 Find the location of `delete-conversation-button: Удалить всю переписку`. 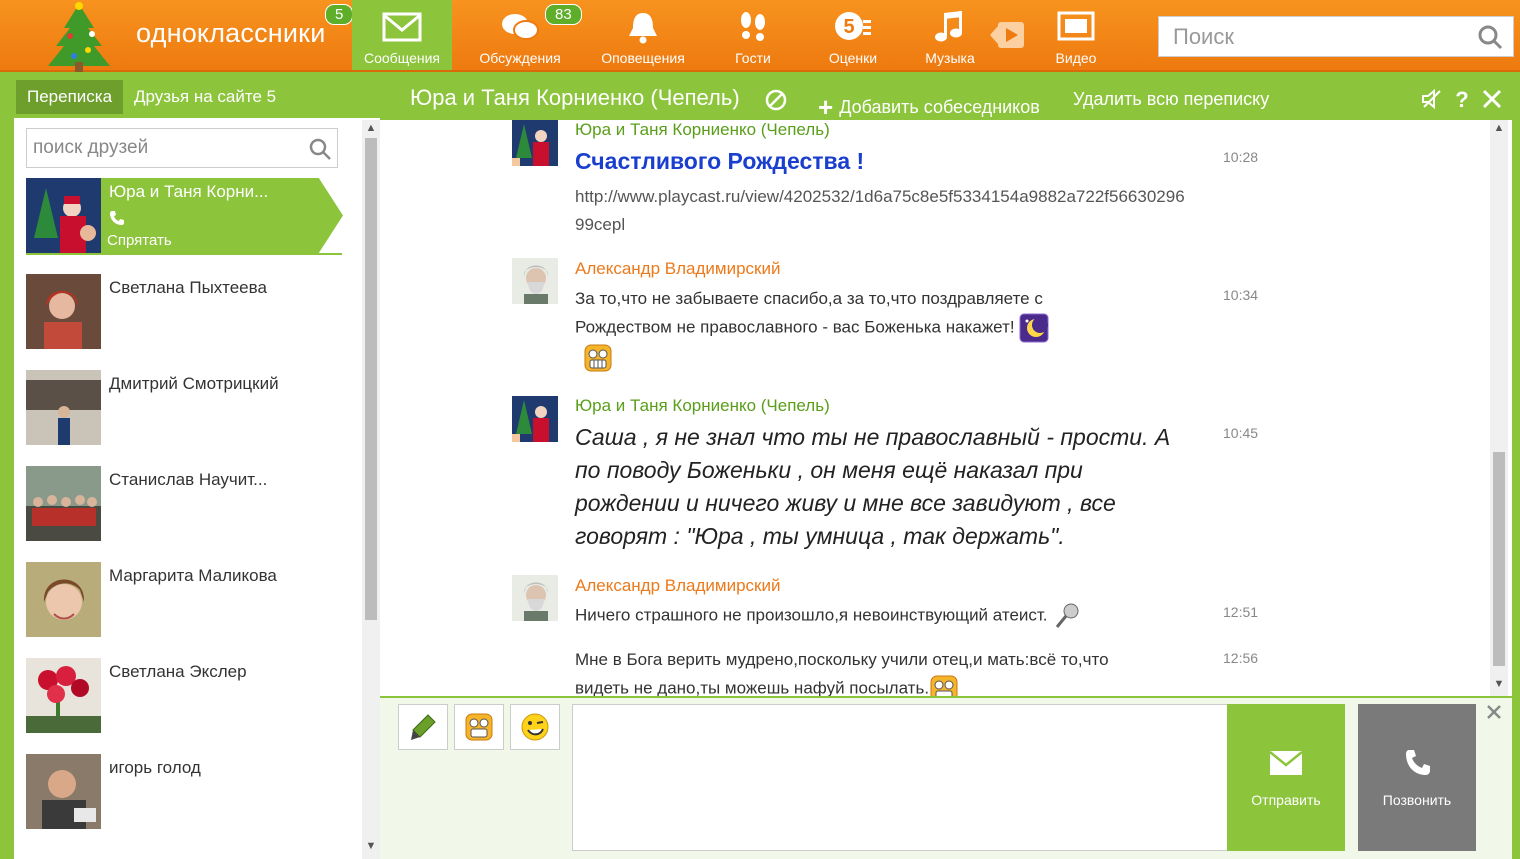

delete-conversation-button: Удалить всю переписку is located at coordinates (1171, 99).